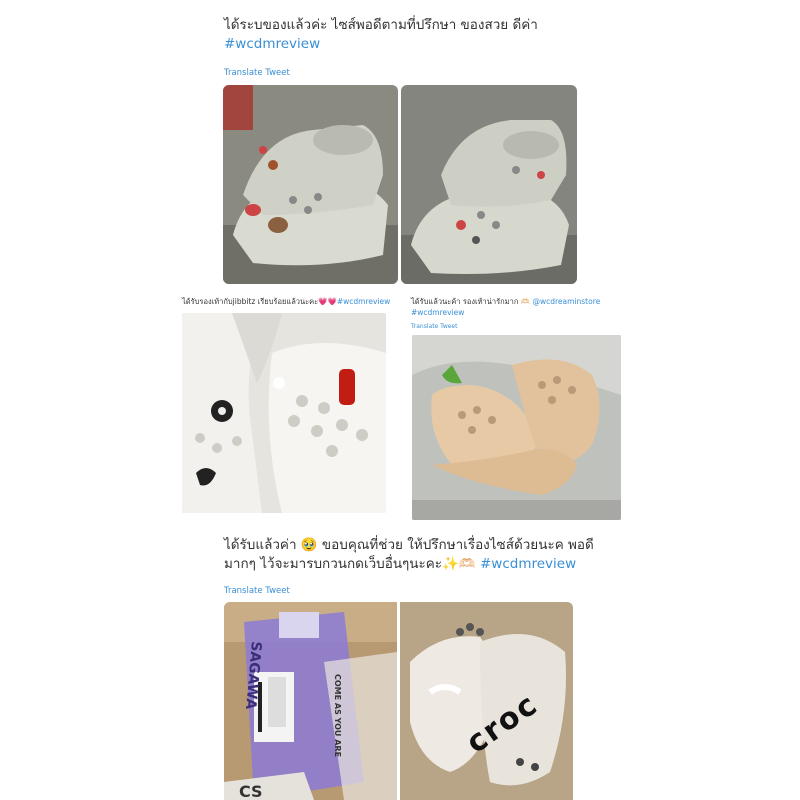  Describe the element at coordinates (272, 44) in the screenshot. I see `tweet1-hashtag: #wcdmreview` at that location.